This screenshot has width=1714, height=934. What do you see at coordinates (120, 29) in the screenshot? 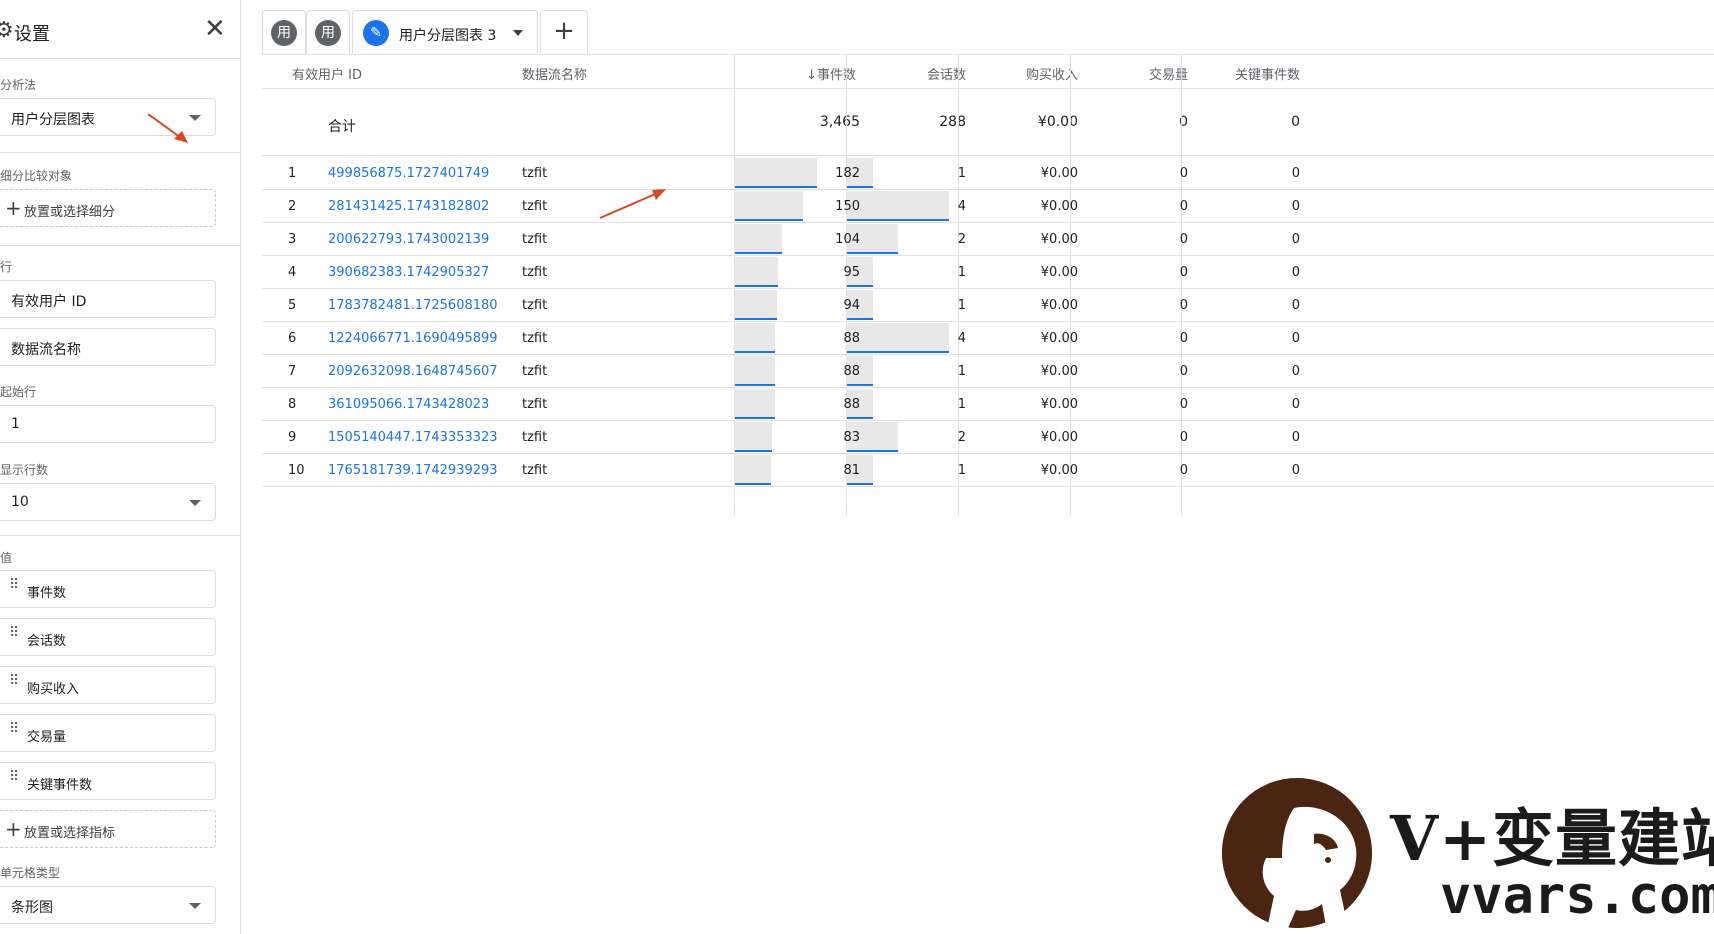
I see `settings-header: ⚙ 设置 ✕` at bounding box center [120, 29].